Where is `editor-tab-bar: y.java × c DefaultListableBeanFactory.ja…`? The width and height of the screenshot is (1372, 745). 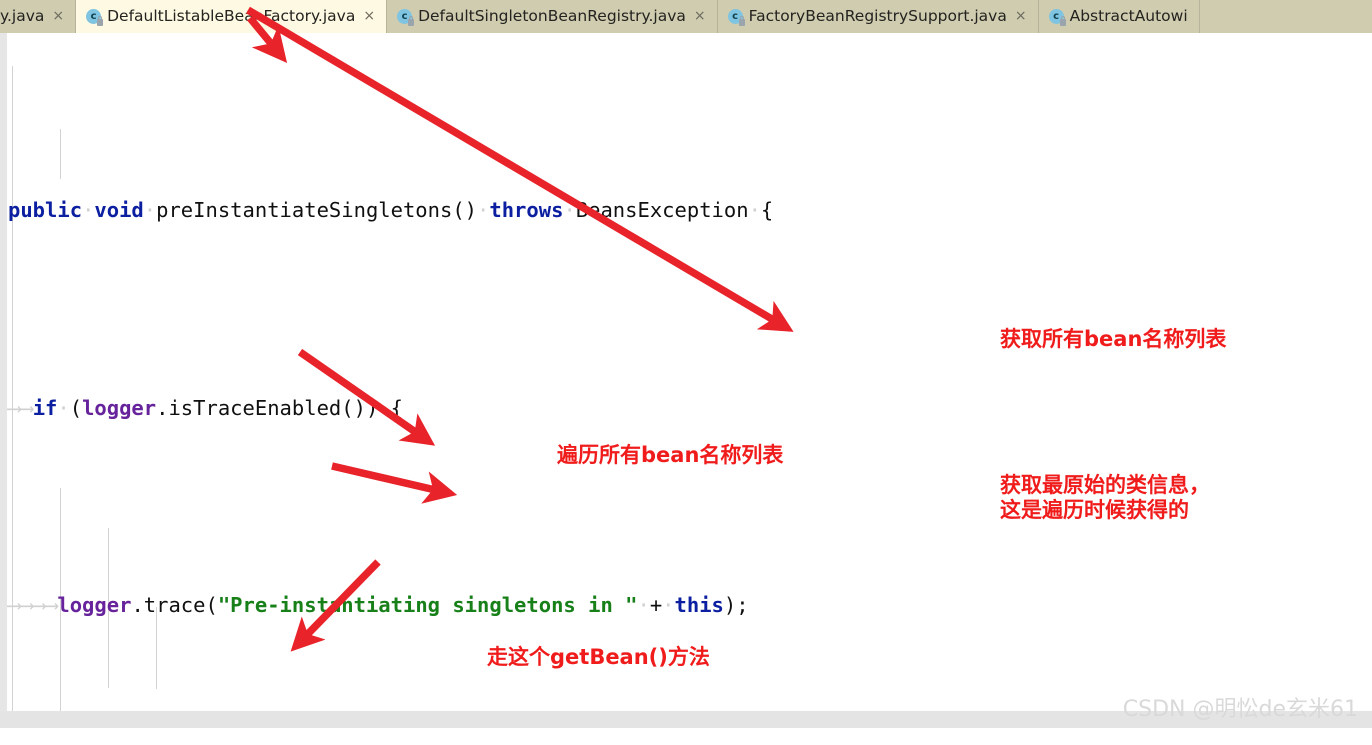
editor-tab-bar: y.java × c DefaultListableBeanFactory.ja… is located at coordinates (686, 16).